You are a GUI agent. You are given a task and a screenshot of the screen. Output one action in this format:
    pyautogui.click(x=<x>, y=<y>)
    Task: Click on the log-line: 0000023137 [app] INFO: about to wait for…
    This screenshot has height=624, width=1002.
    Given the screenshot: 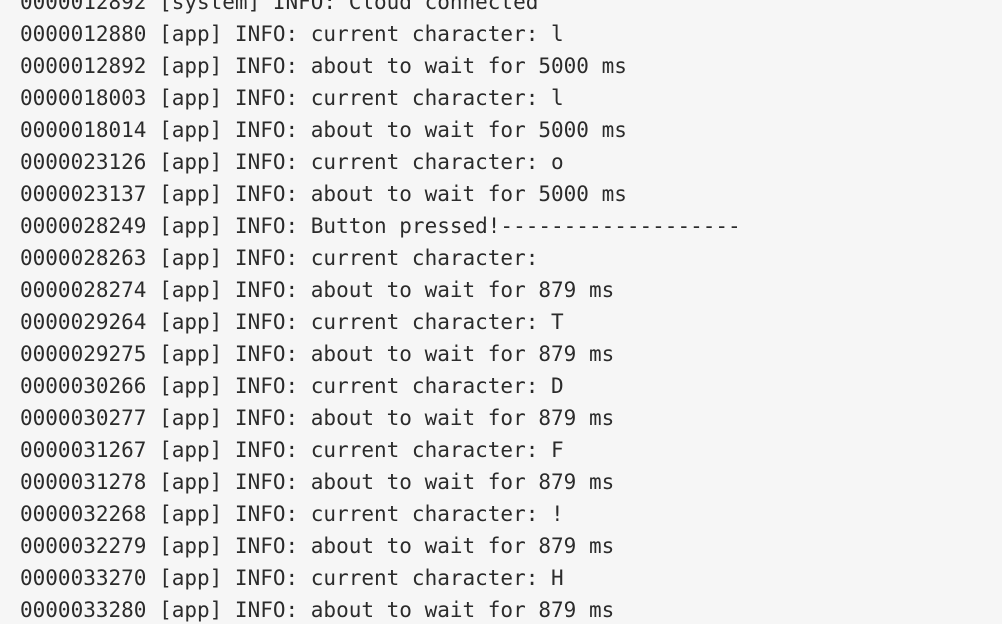 What is the action you would take?
    pyautogui.click(x=323, y=194)
    